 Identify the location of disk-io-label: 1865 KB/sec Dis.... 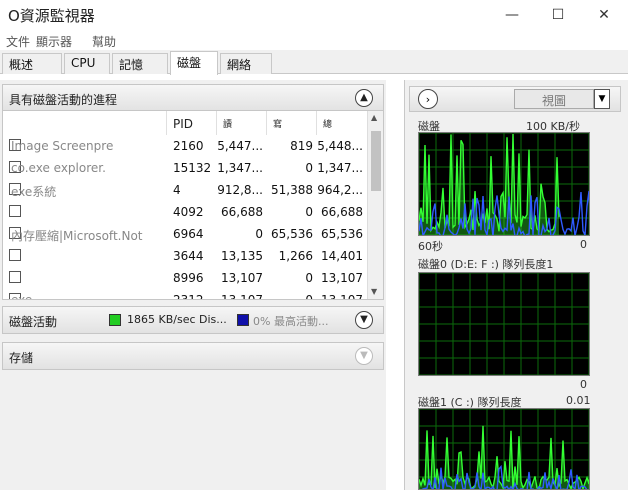
(177, 319).